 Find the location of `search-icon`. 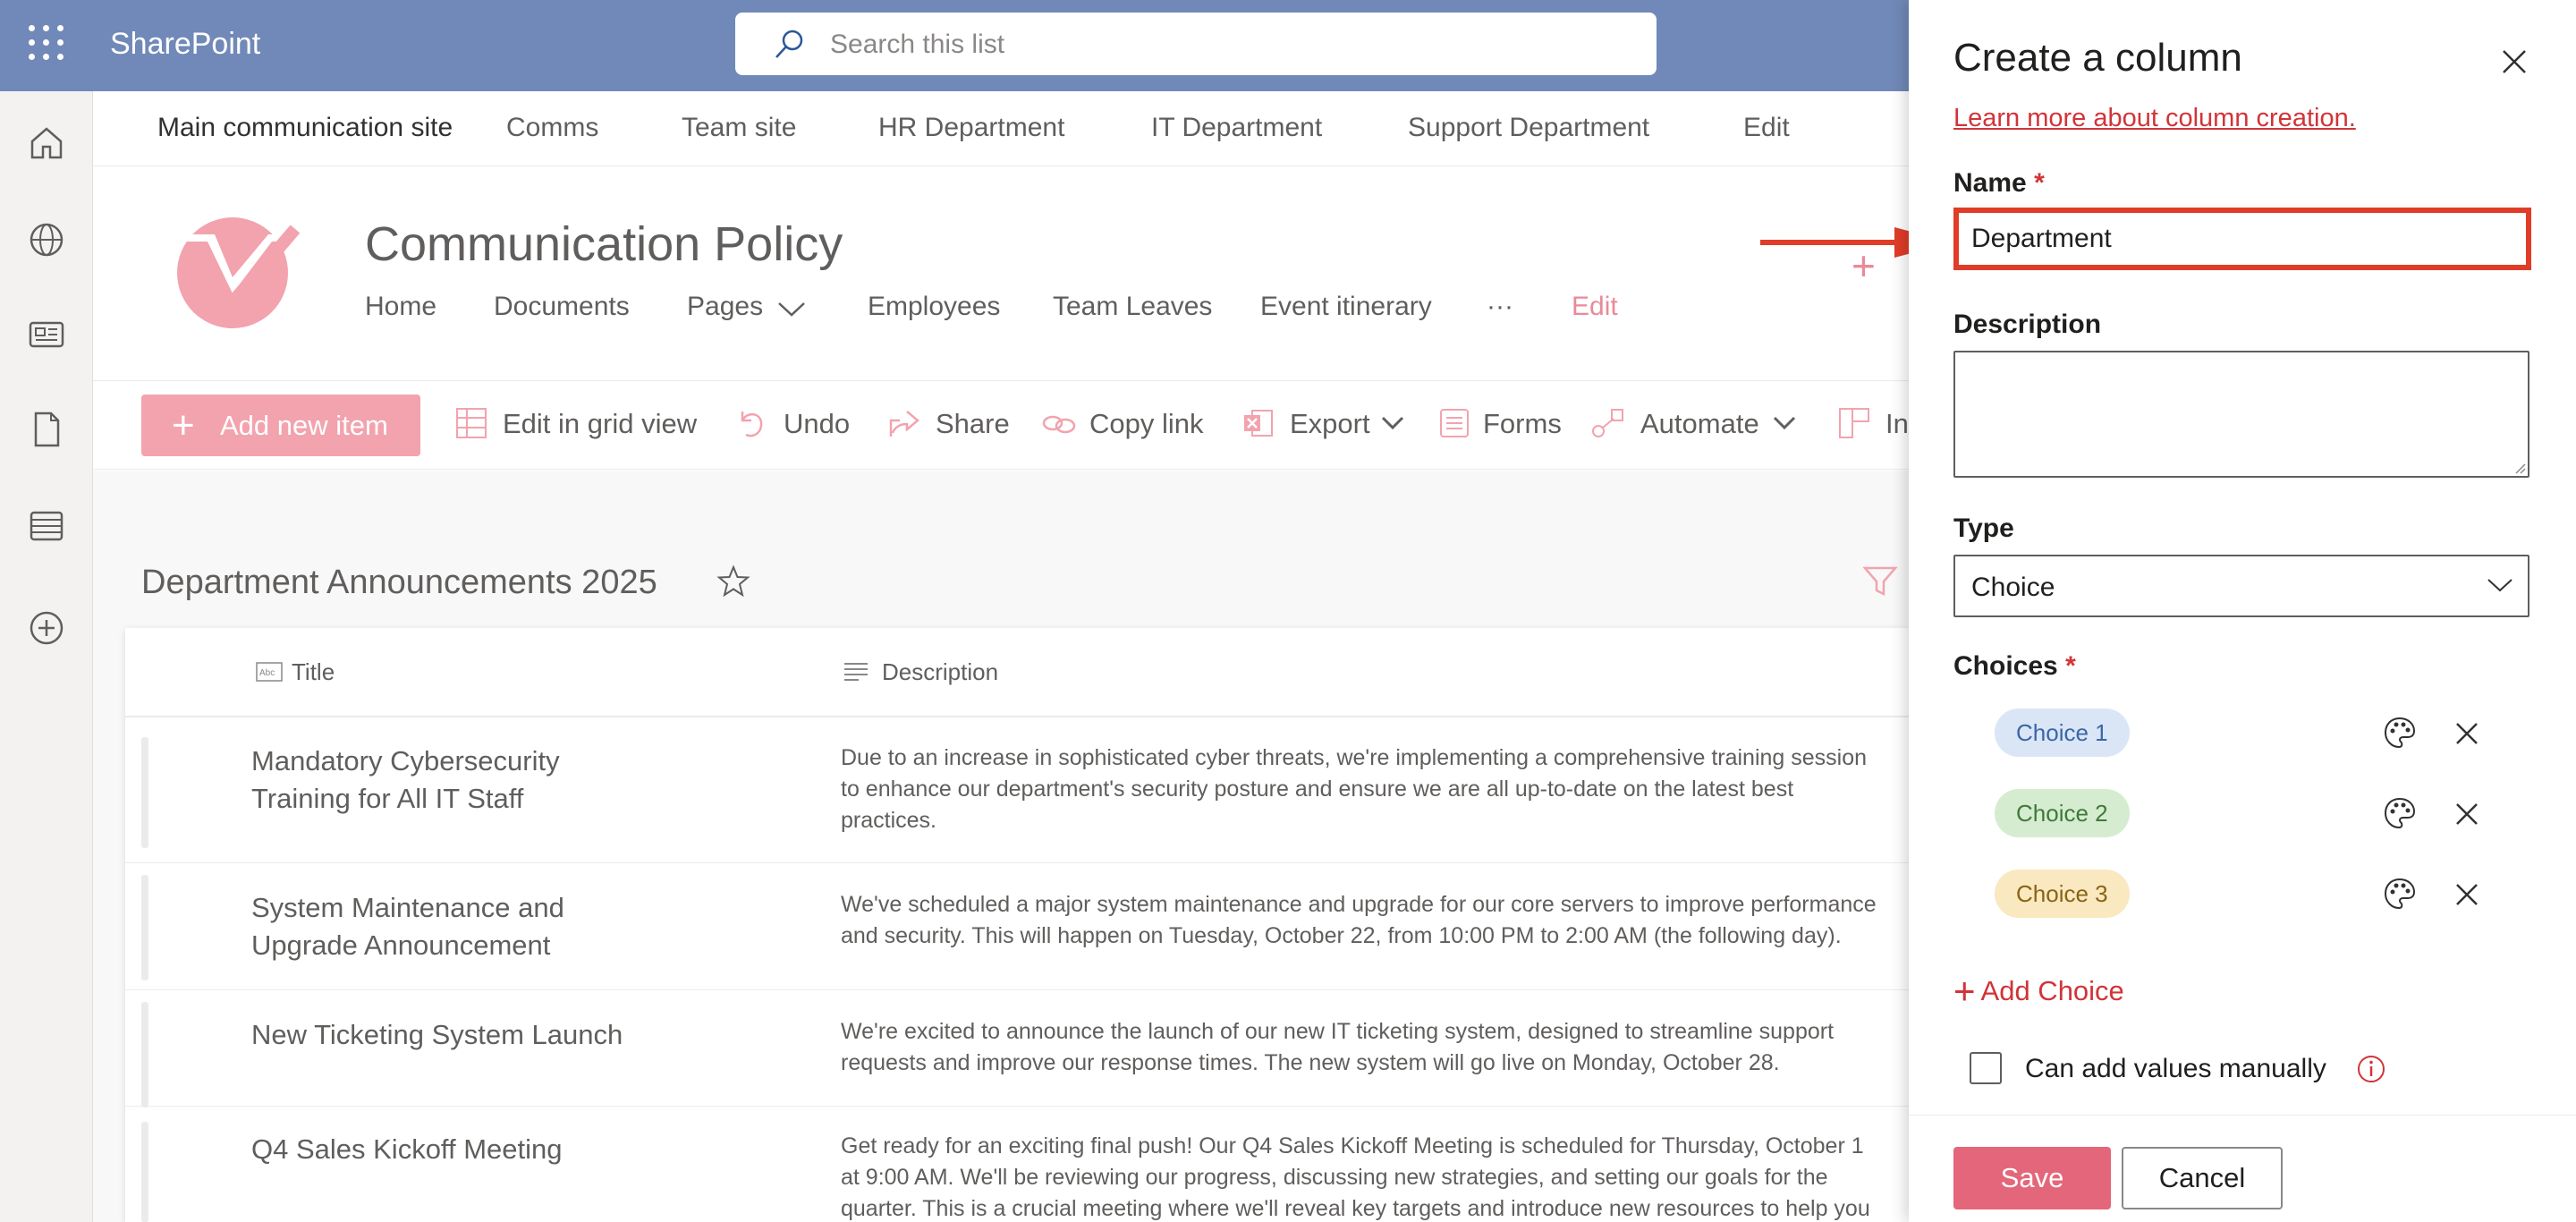

search-icon is located at coordinates (789, 44).